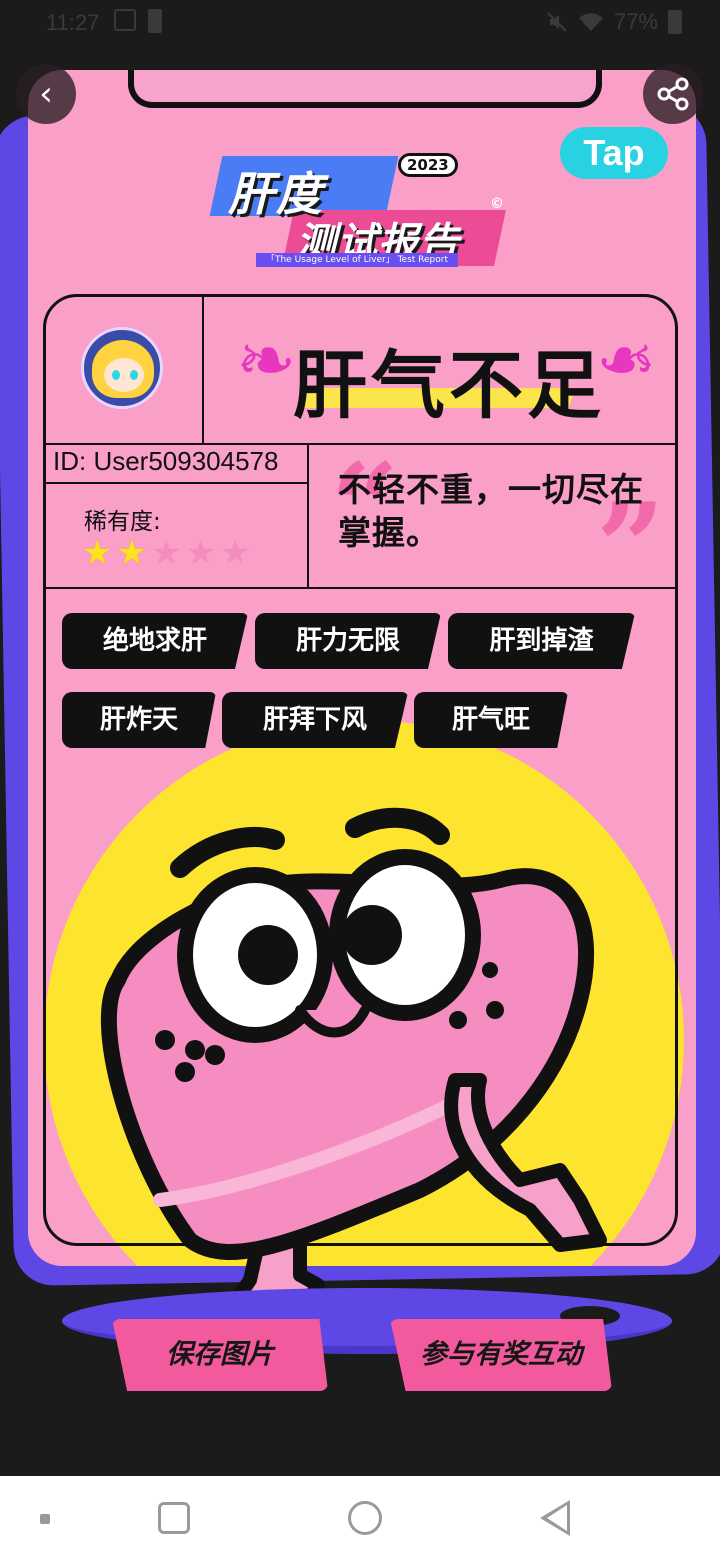  Describe the element at coordinates (675, 22) in the screenshot. I see `battery-icon` at that location.